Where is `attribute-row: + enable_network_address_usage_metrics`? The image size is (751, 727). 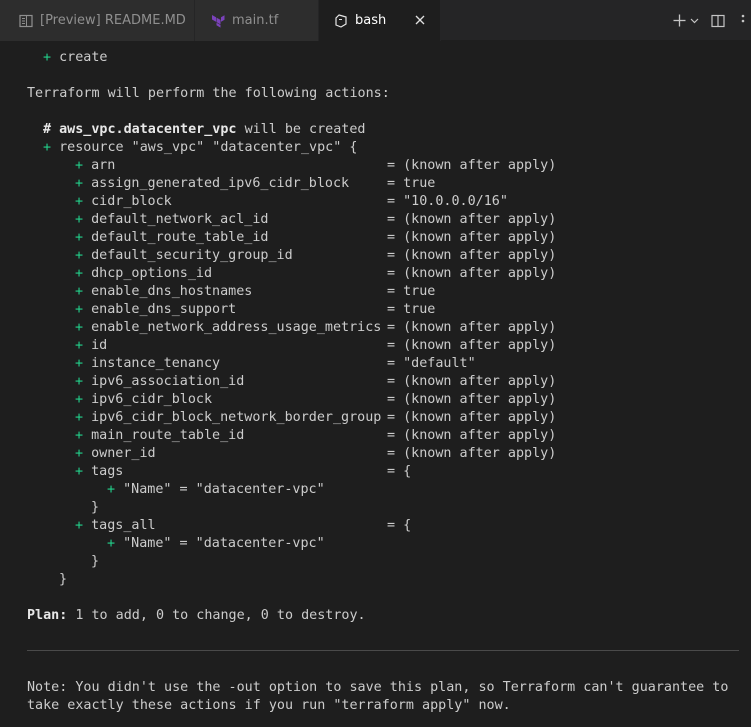 attribute-row: + enable_network_address_usage_metrics is located at coordinates (228, 328).